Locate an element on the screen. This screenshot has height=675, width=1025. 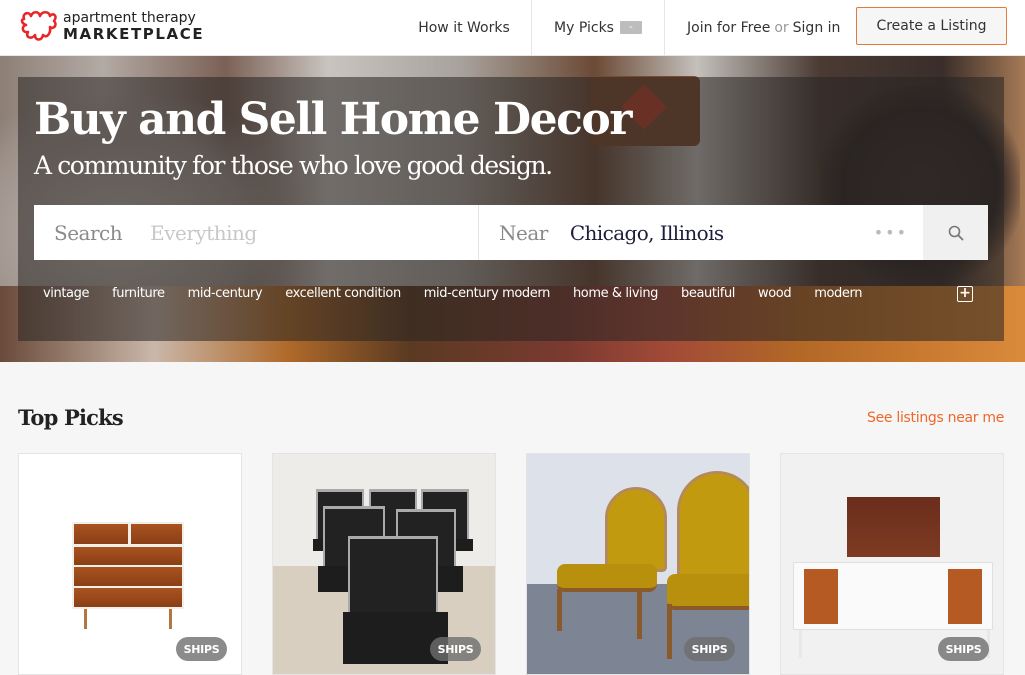
search-icon is located at coordinates (955, 232).